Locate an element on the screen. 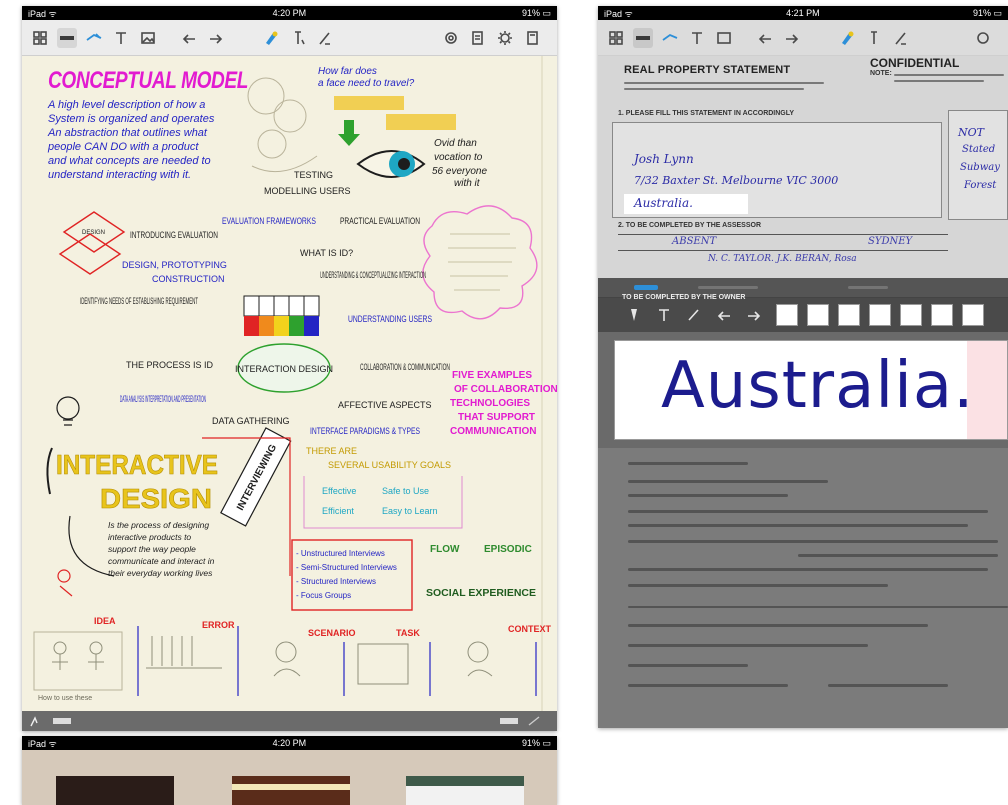  pages-icon is located at coordinates (478, 38).